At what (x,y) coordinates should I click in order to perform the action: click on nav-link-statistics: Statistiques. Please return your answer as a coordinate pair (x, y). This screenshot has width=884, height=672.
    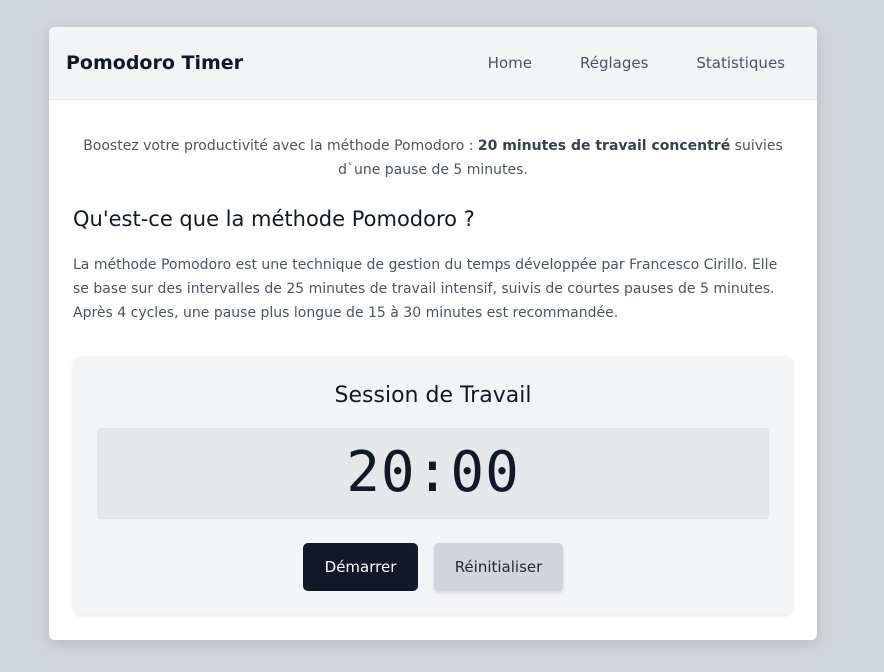
    Looking at the image, I should click on (740, 63).